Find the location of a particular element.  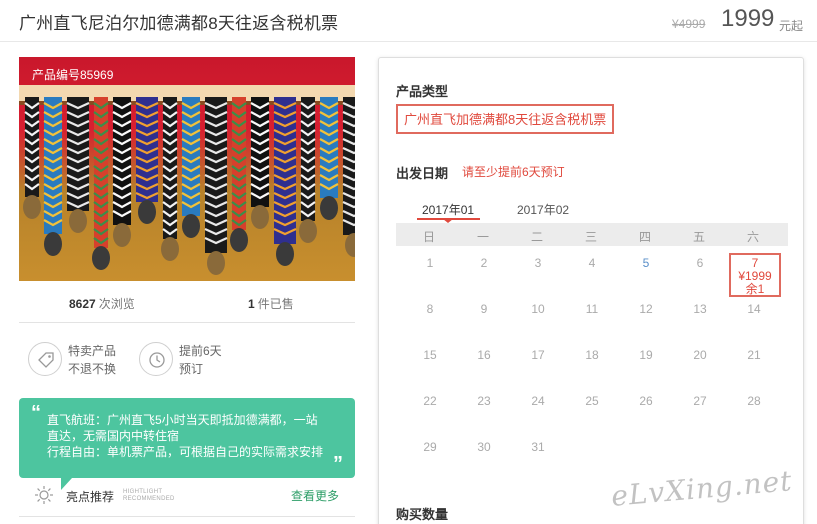

feature-line1: 特卖产品 is located at coordinates (92, 351).